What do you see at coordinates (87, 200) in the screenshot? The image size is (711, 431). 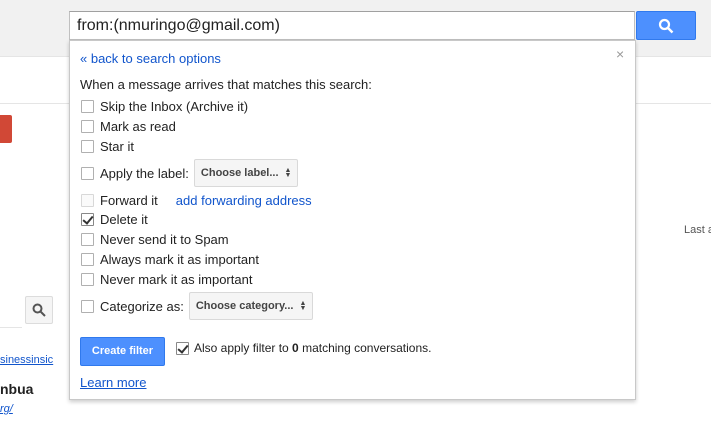 I see `forward-checkbox` at bounding box center [87, 200].